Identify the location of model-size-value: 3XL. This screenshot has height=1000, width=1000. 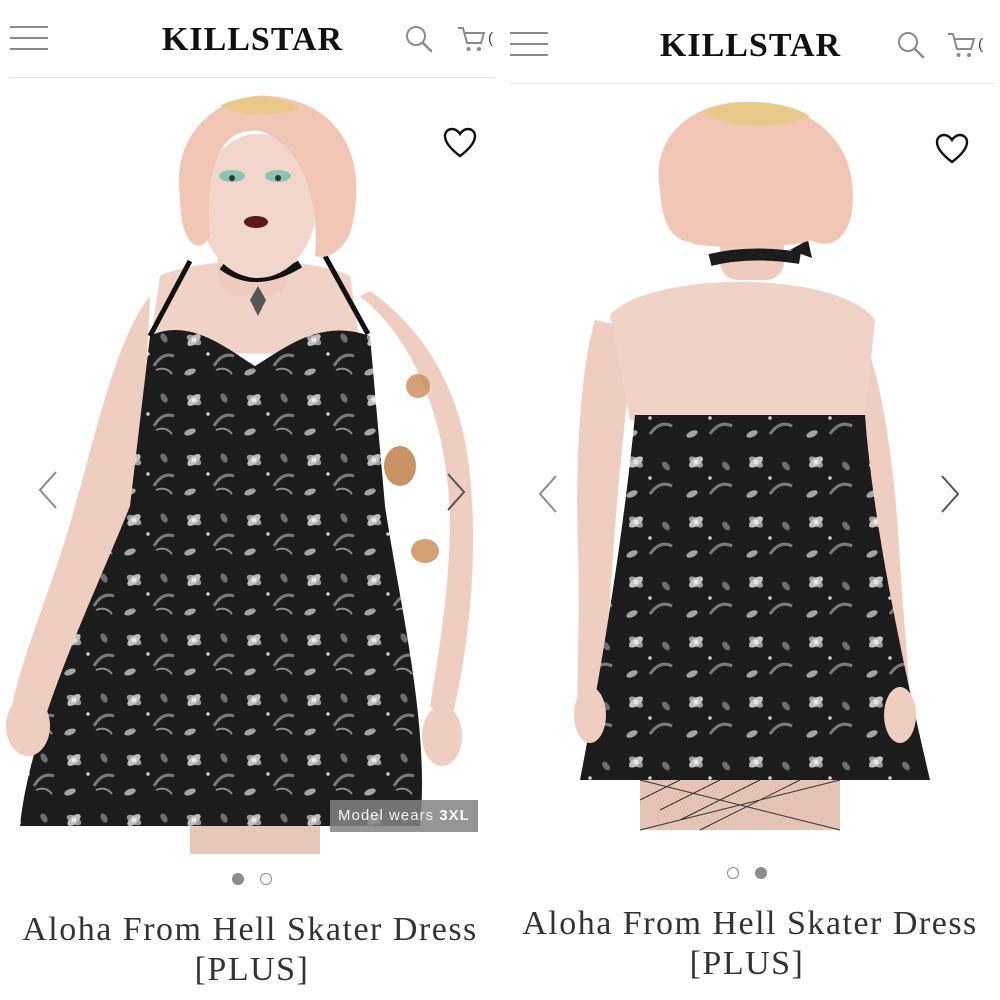
(454, 815).